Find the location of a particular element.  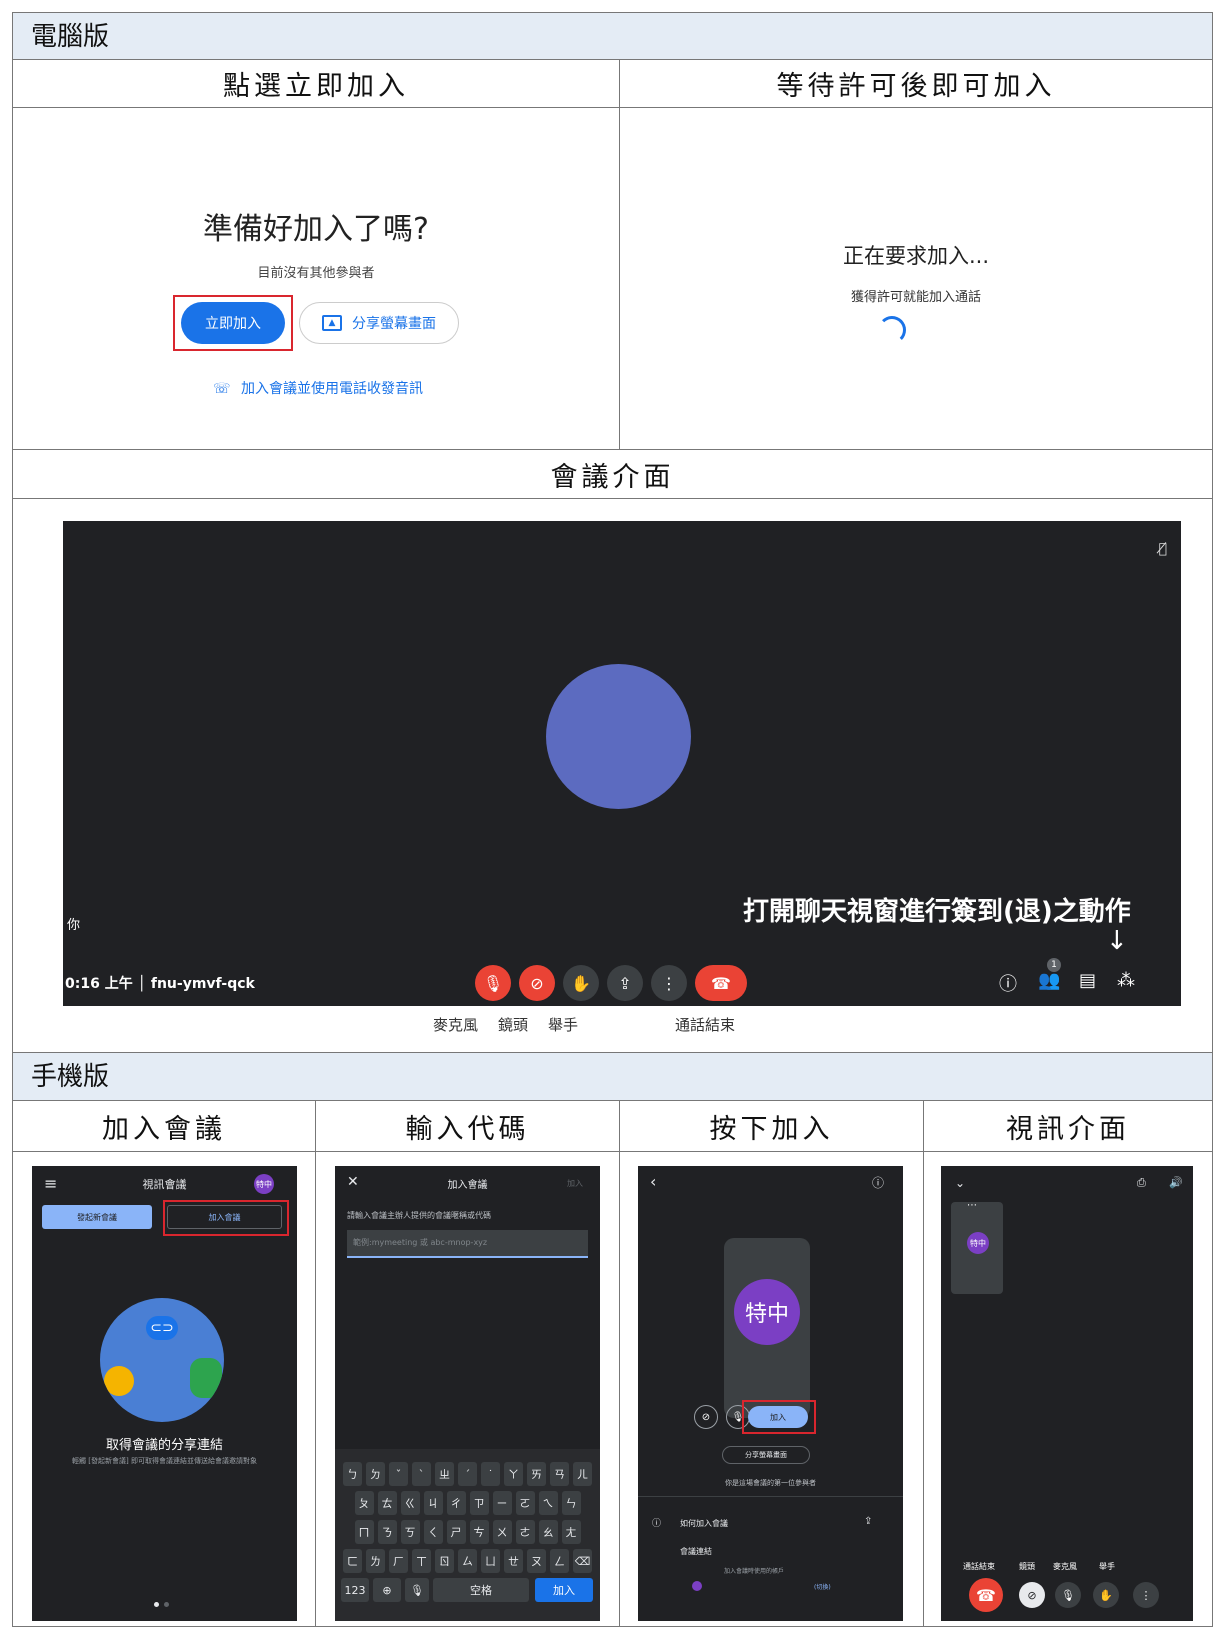

phone-audio-link: ☏ 加入會議並使用電話收發音訊 is located at coordinates (318, 388).